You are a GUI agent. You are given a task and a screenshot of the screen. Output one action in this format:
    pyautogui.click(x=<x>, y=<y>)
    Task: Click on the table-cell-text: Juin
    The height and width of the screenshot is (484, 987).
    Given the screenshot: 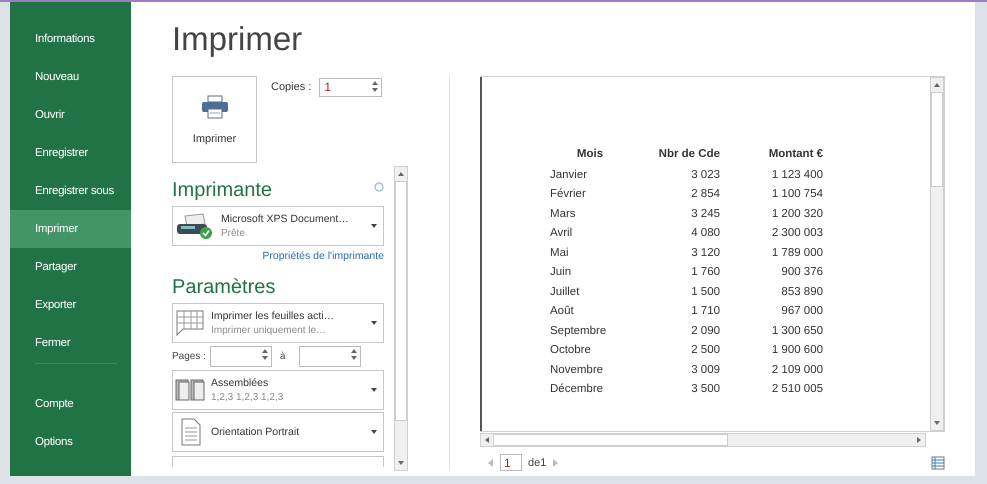 What is the action you would take?
    pyautogui.click(x=561, y=272)
    